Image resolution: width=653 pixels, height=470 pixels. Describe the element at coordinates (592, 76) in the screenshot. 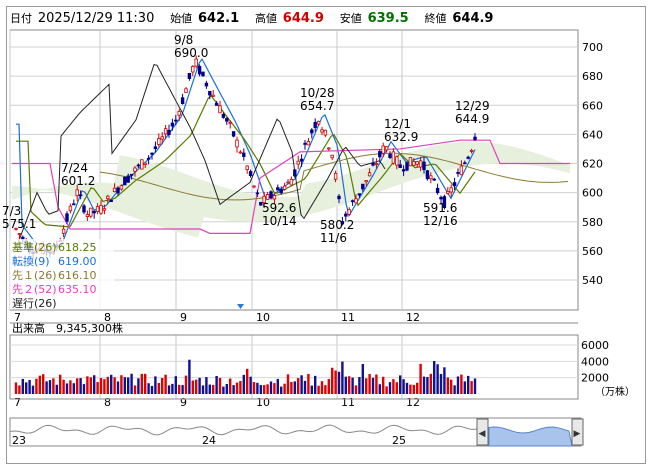

I see `price-tick-label: 680` at that location.